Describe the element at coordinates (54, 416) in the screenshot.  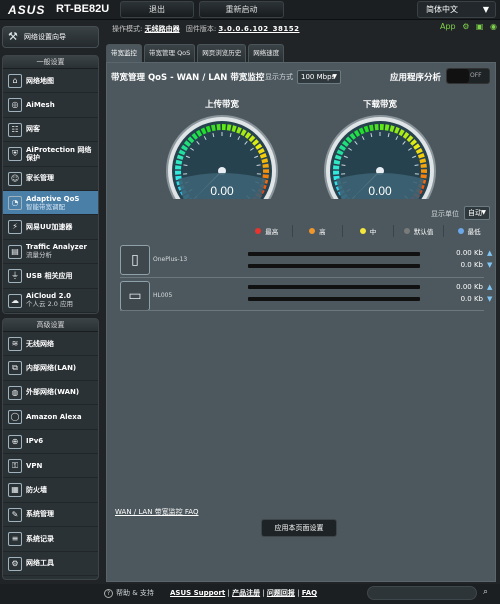
I see `sidebar-item-label: Amazon Alexa` at that location.